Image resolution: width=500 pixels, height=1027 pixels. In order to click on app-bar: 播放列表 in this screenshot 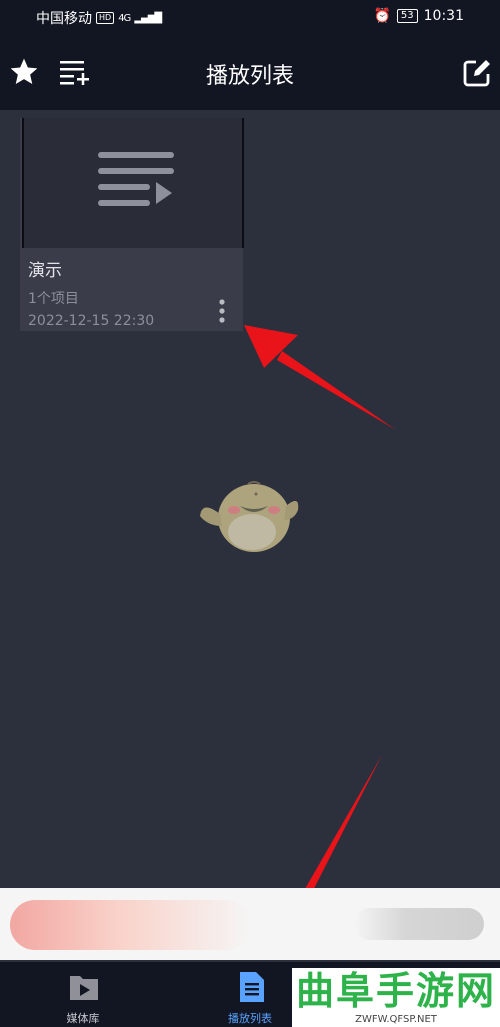, I will do `click(250, 73)`.